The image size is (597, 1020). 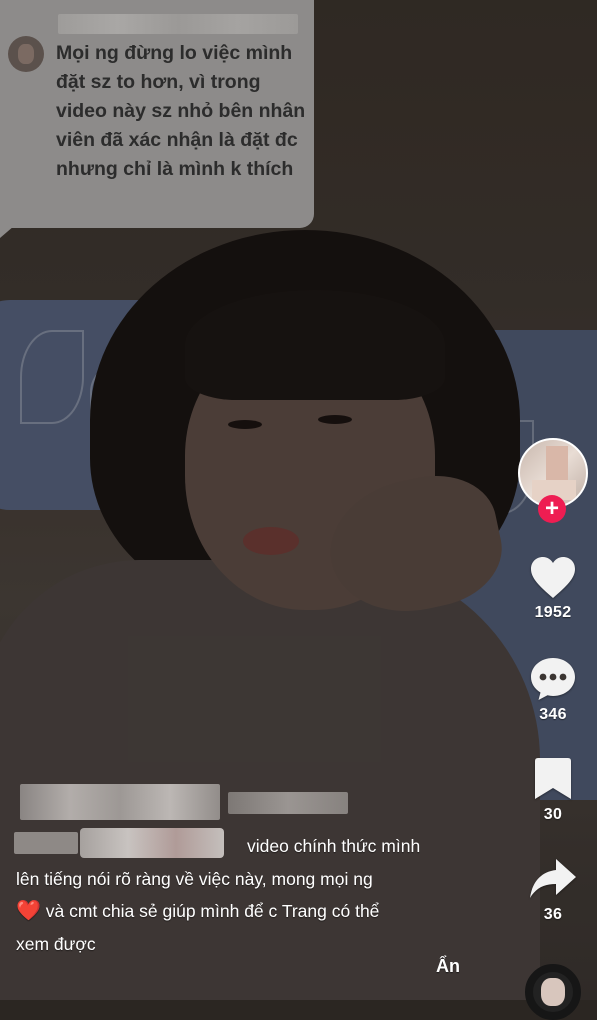 I want to click on heart-icon, so click(x=553, y=577).